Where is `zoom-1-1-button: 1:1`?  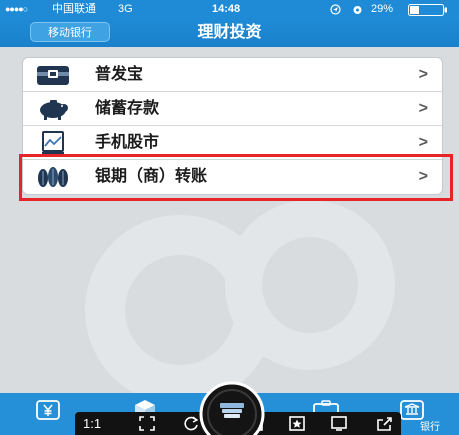 zoom-1-1-button: 1:1 is located at coordinates (92, 423).